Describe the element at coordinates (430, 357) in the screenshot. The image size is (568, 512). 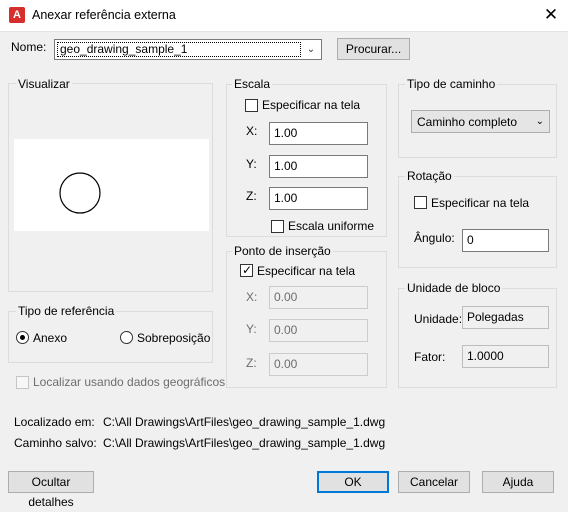
I see `factor-label: Fator:` at that location.